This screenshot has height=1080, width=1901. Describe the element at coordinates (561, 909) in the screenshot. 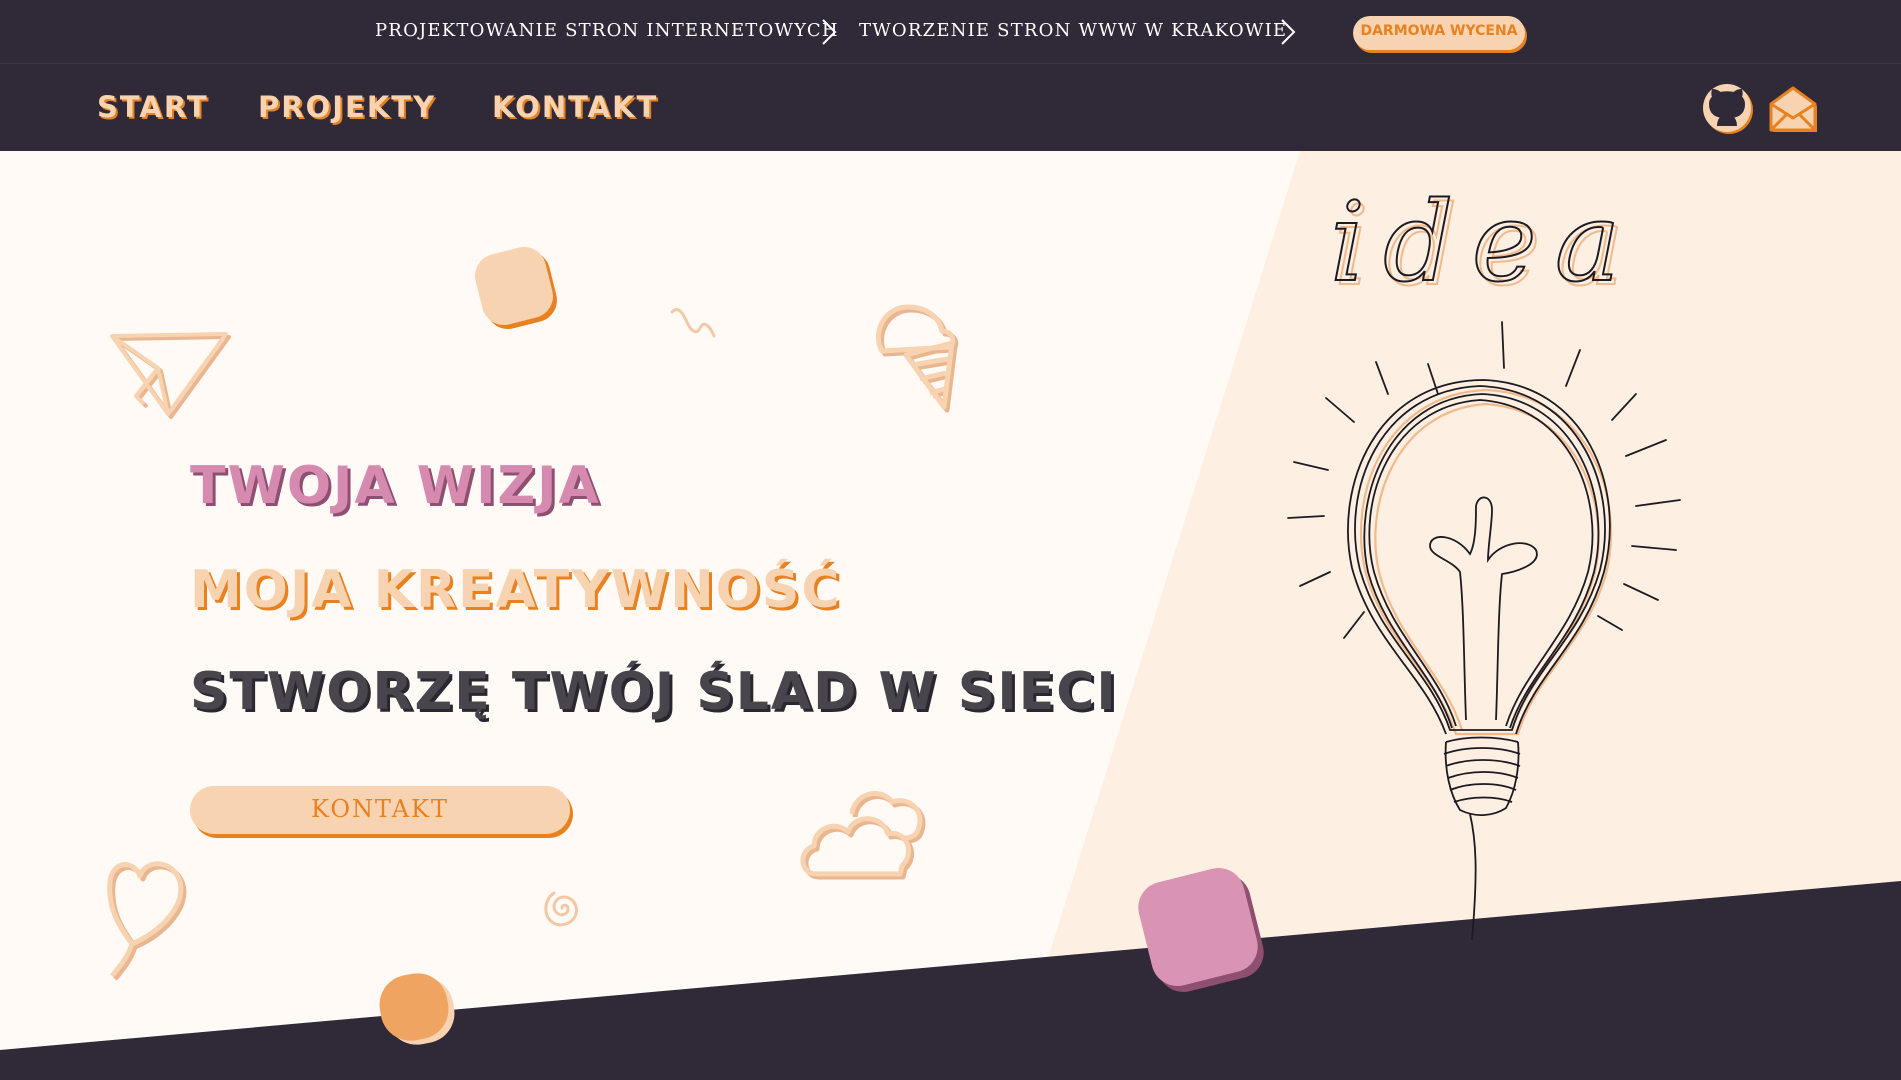

I see `spiral-icon` at that location.